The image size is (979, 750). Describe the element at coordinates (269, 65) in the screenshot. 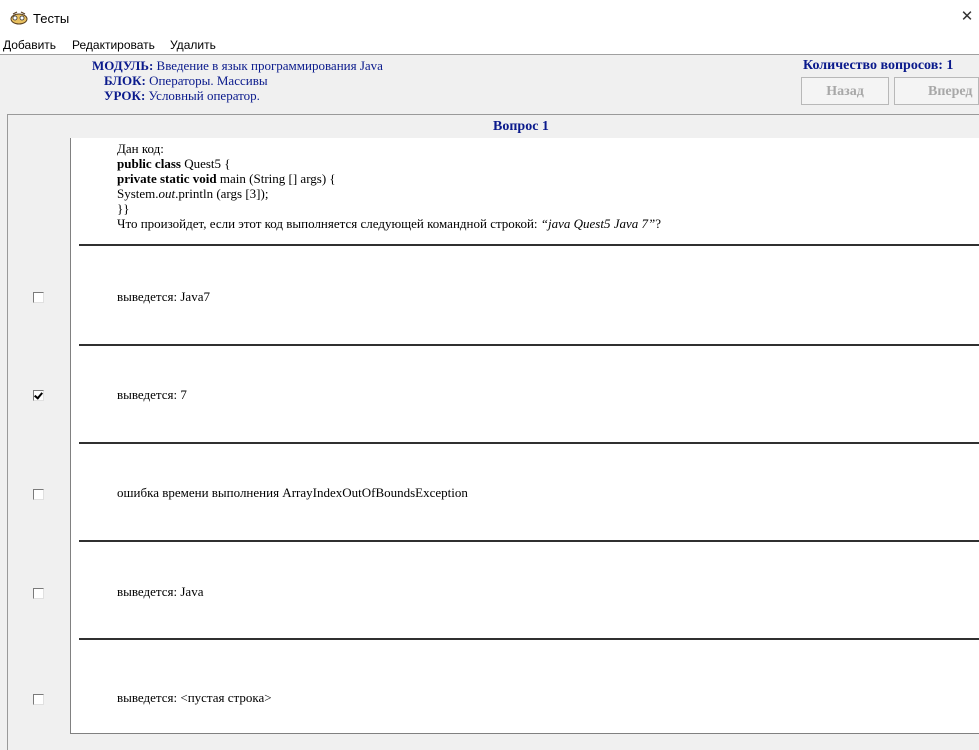

I see `module-value: Введение в язык программирования Java` at that location.